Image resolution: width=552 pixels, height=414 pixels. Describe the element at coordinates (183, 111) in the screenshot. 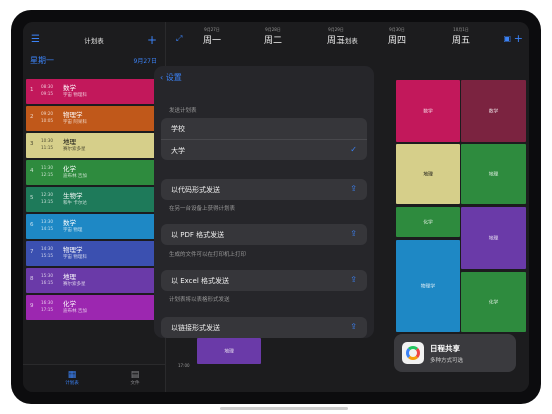

I see `send-section-label: 发送计划表` at that location.